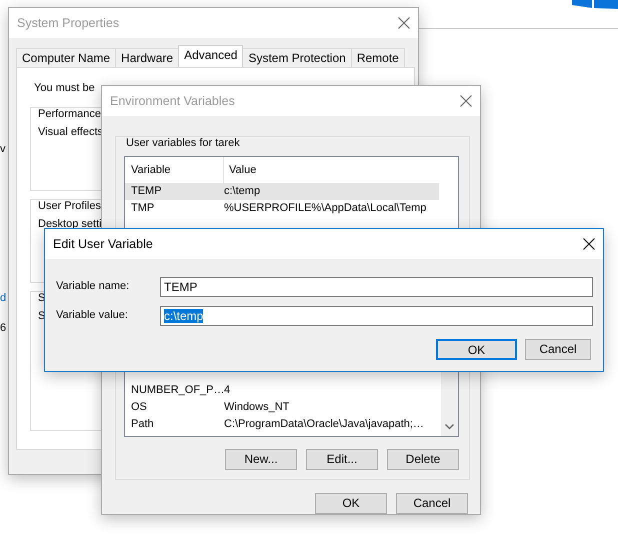 The width and height of the screenshot is (618, 544). I want to click on window-title: Environment Variables, so click(172, 101).